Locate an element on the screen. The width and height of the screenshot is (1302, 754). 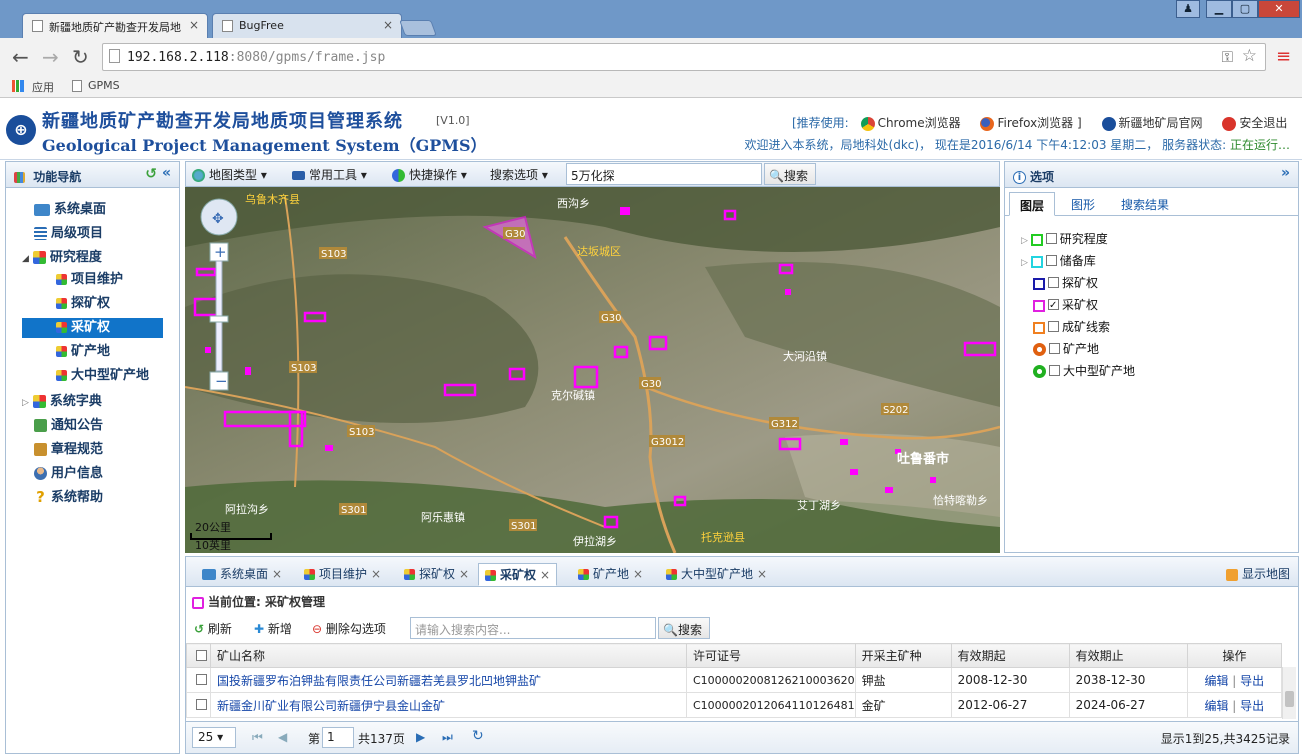
last-page-icon: ⏭ is located at coordinates (447, 737).